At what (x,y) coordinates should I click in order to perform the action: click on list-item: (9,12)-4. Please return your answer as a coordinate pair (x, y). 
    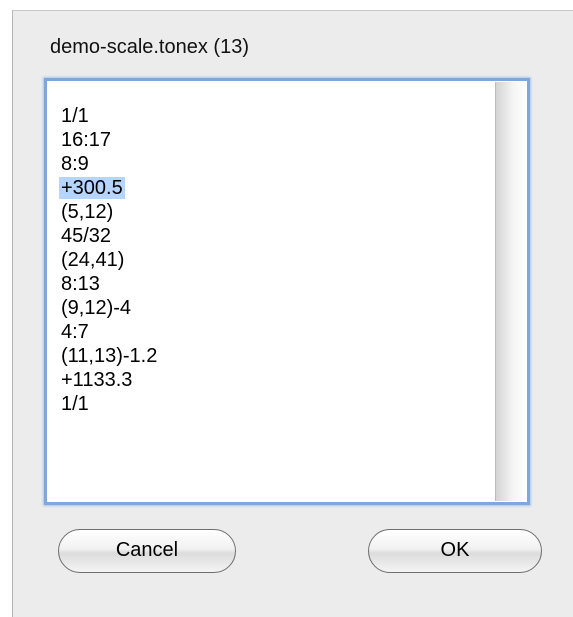
    Looking at the image, I should click on (96, 308).